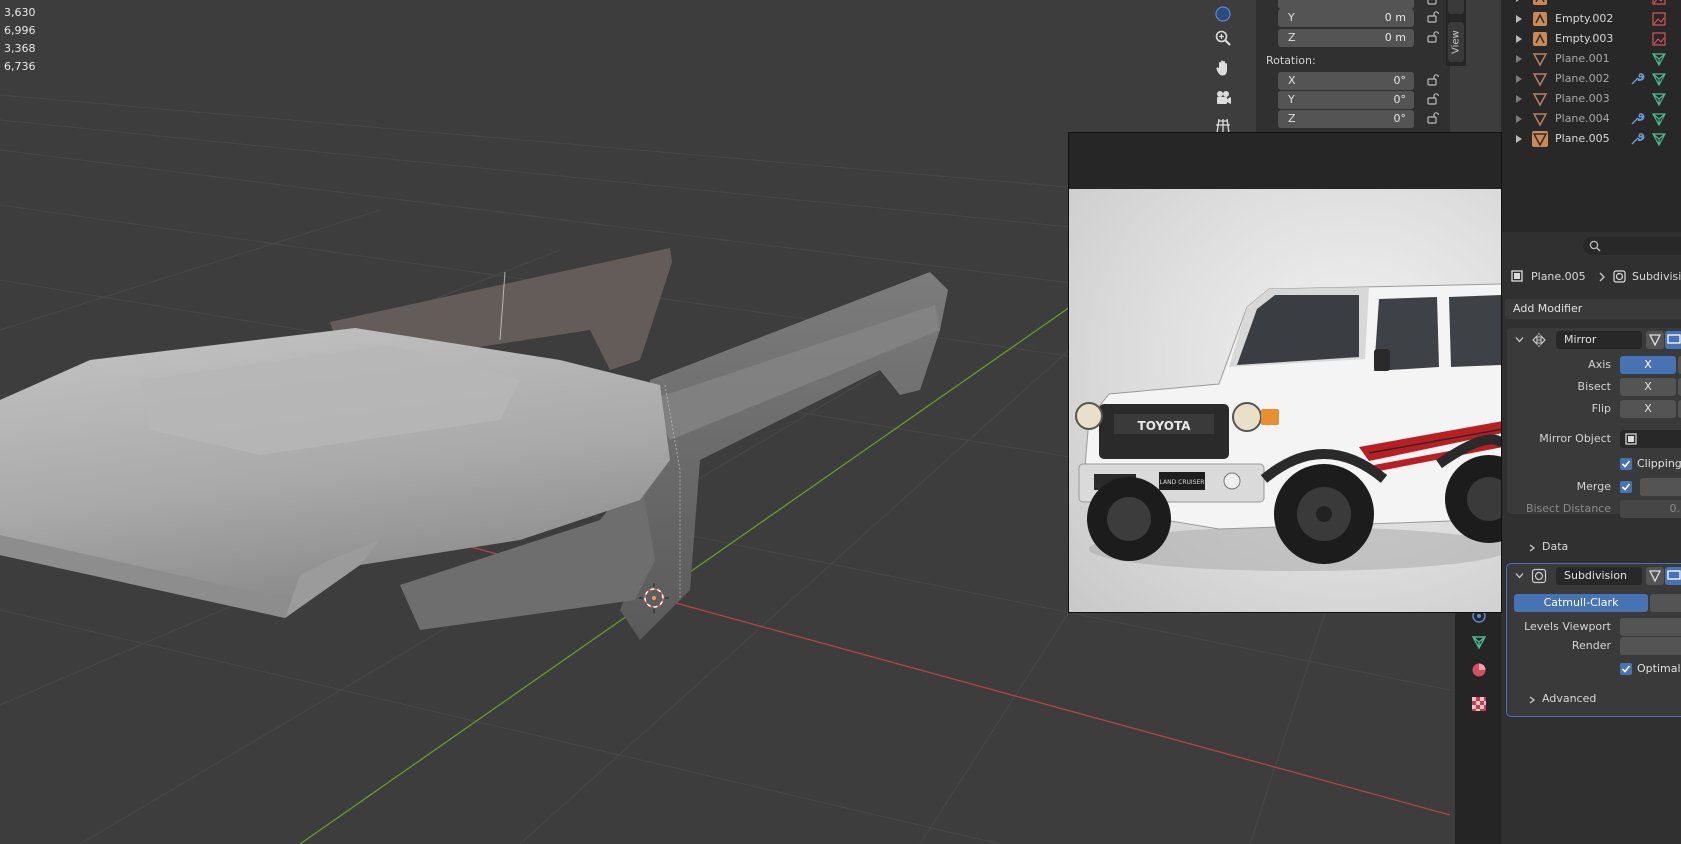  I want to click on outliner-row: Empty.002, so click(1591, 19).